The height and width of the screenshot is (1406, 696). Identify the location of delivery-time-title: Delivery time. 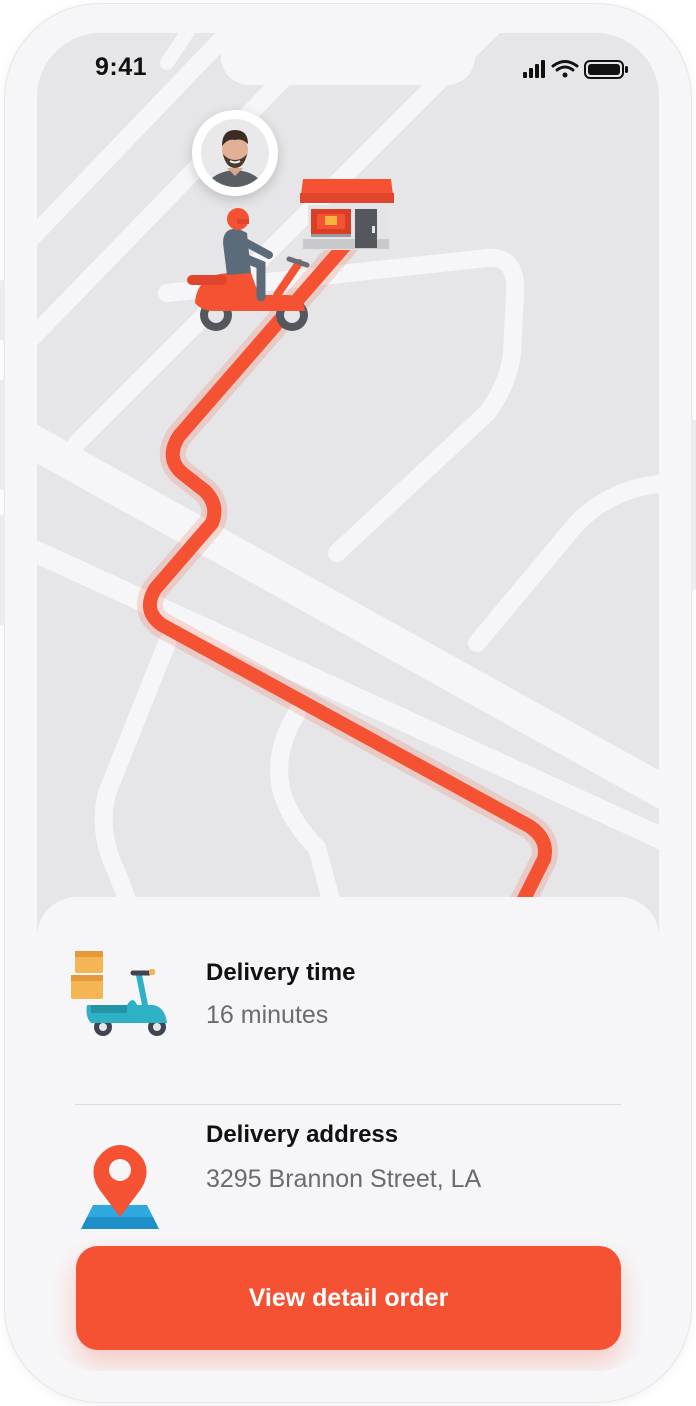
(281, 972).